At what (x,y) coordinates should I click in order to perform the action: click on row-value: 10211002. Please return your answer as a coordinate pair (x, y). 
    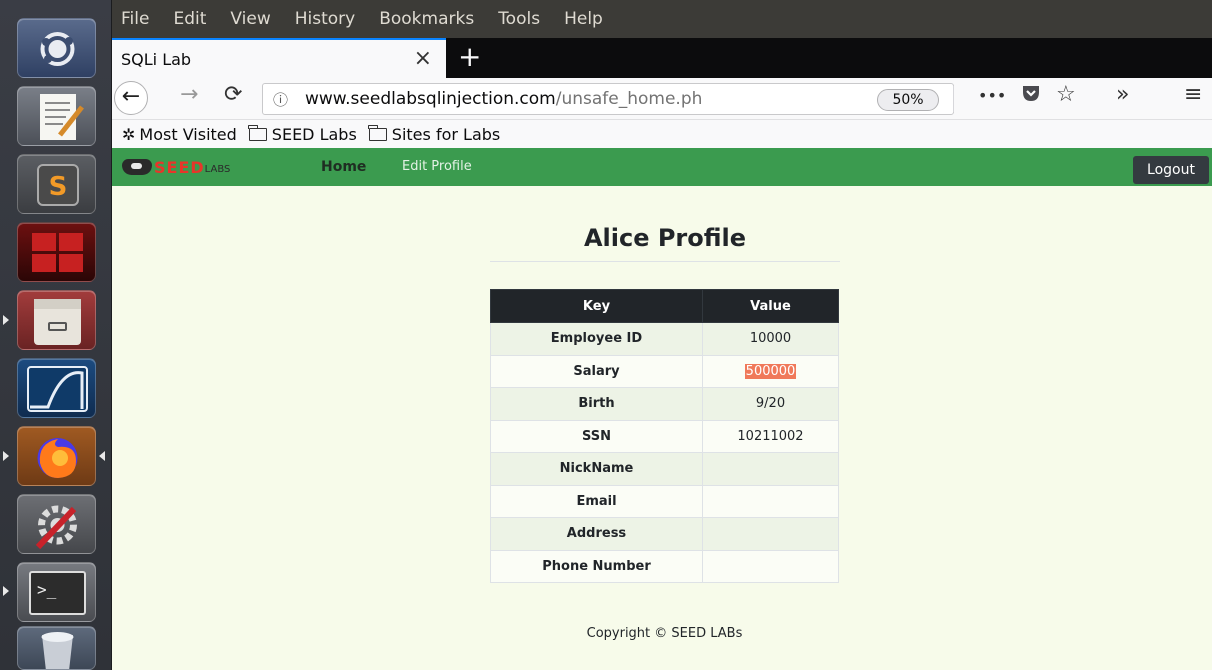
    Looking at the image, I should click on (770, 436).